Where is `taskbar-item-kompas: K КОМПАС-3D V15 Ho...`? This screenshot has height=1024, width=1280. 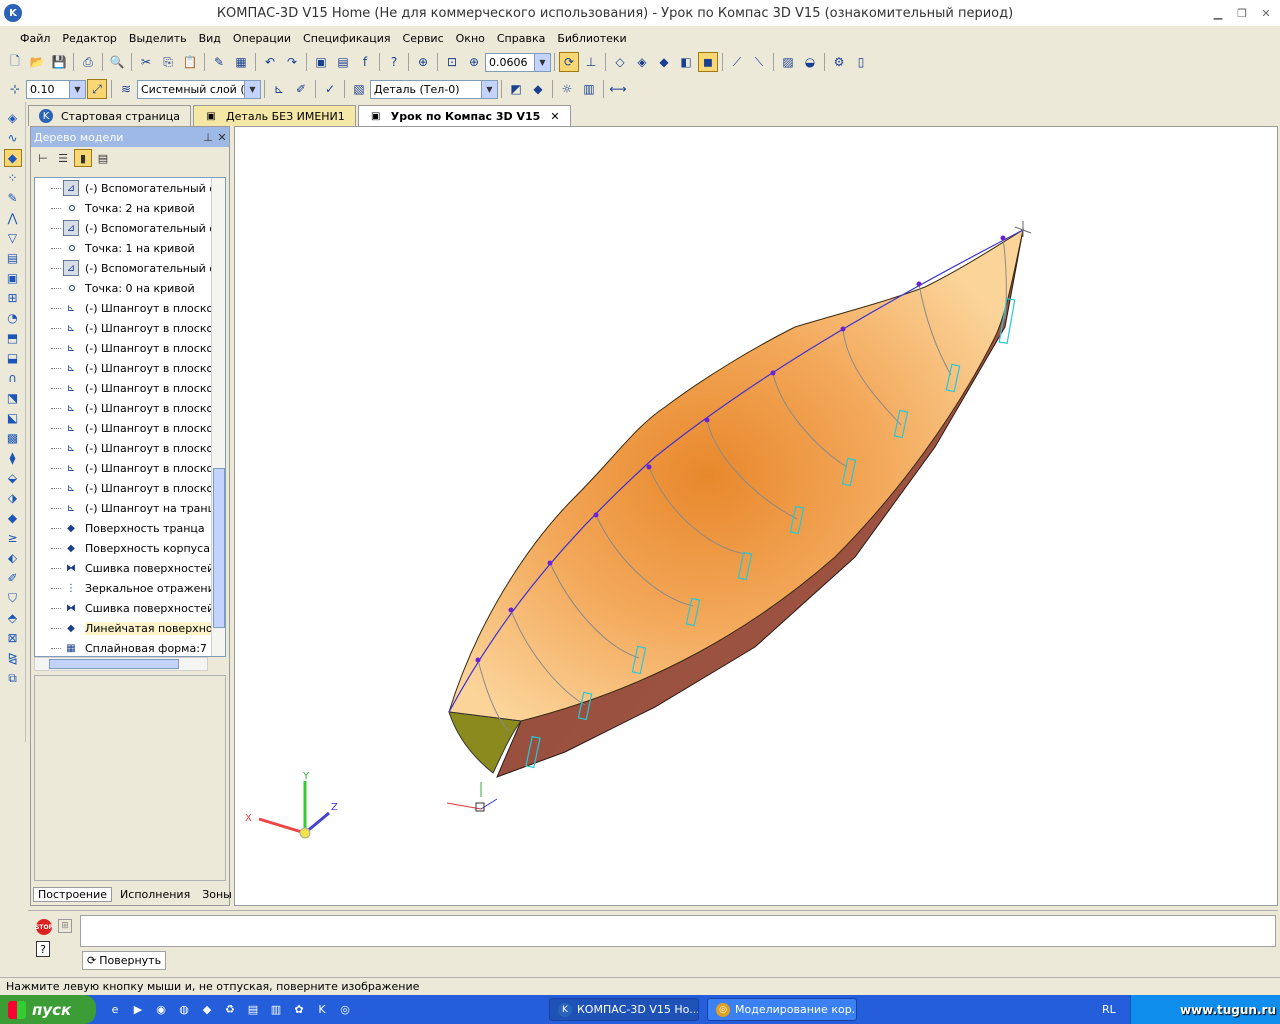
taskbar-item-kompas: K КОМПАС-3D V15 Ho... is located at coordinates (624, 1009).